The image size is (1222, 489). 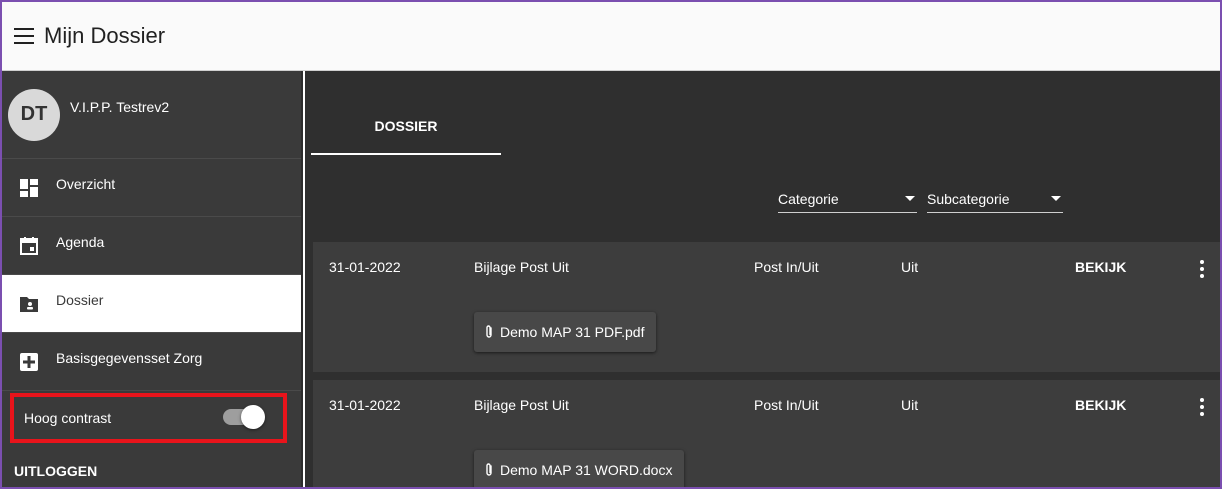 What do you see at coordinates (611, 36) in the screenshot?
I see `top-app-bar: Mijn Dossier` at bounding box center [611, 36].